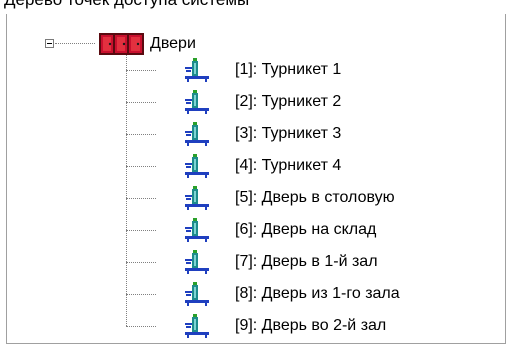  Describe the element at coordinates (121, 44) in the screenshot. I see `doors-group-icon` at that location.